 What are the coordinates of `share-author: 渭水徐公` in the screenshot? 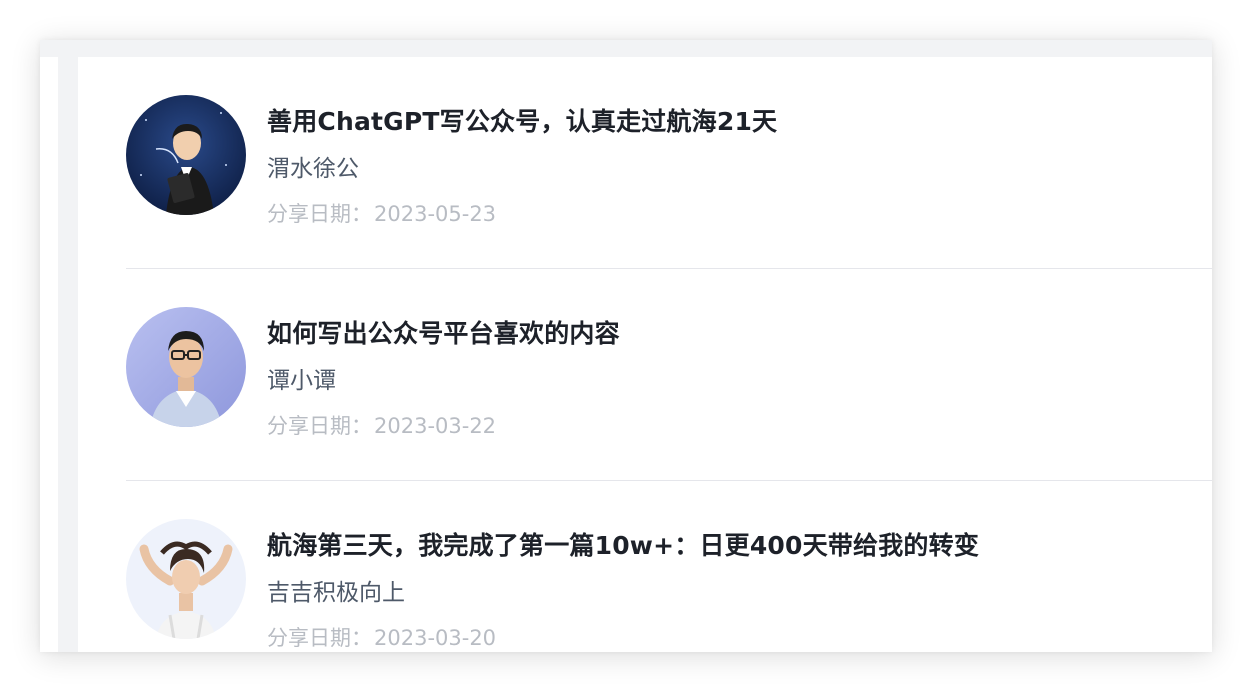 It's located at (313, 169).